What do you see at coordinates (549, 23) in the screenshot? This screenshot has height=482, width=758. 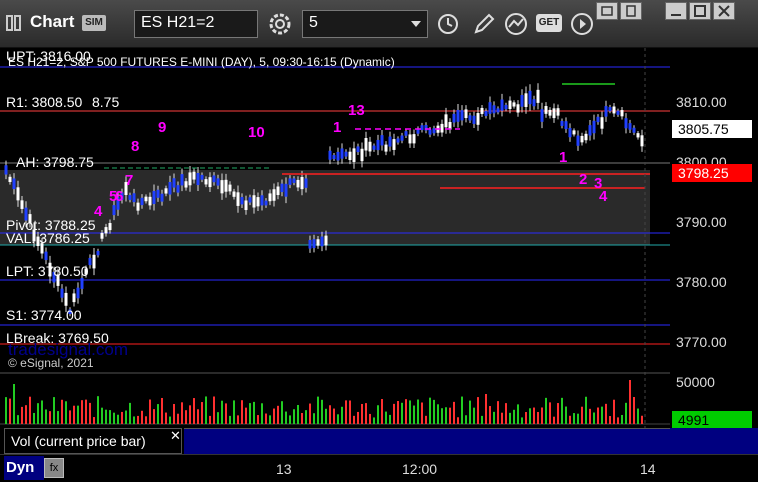 I see `get-icon: GET` at bounding box center [549, 23].